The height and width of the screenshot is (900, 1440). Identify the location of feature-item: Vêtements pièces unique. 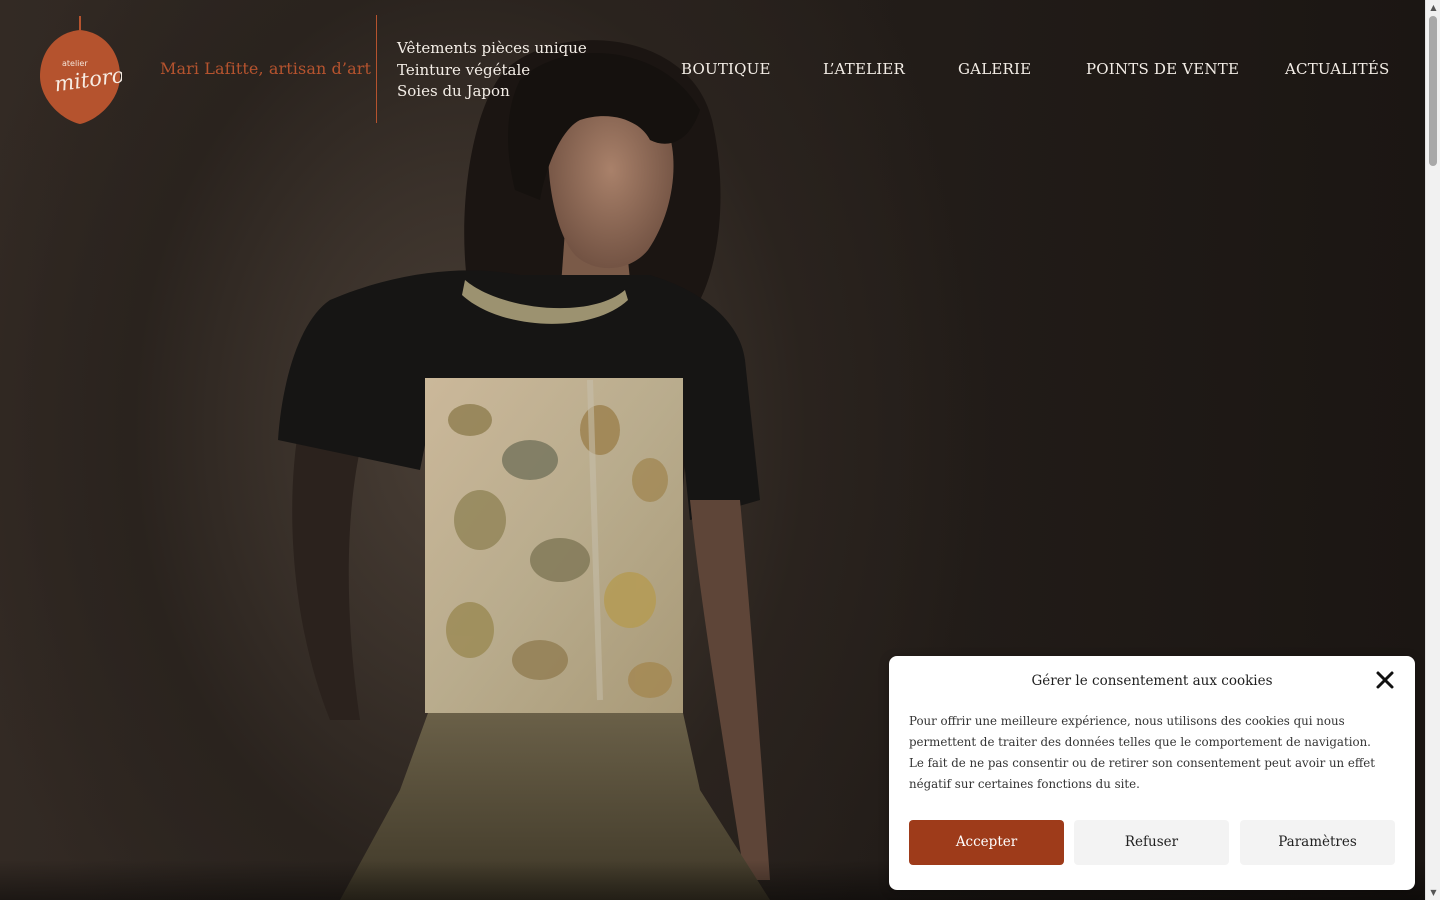
(492, 48).